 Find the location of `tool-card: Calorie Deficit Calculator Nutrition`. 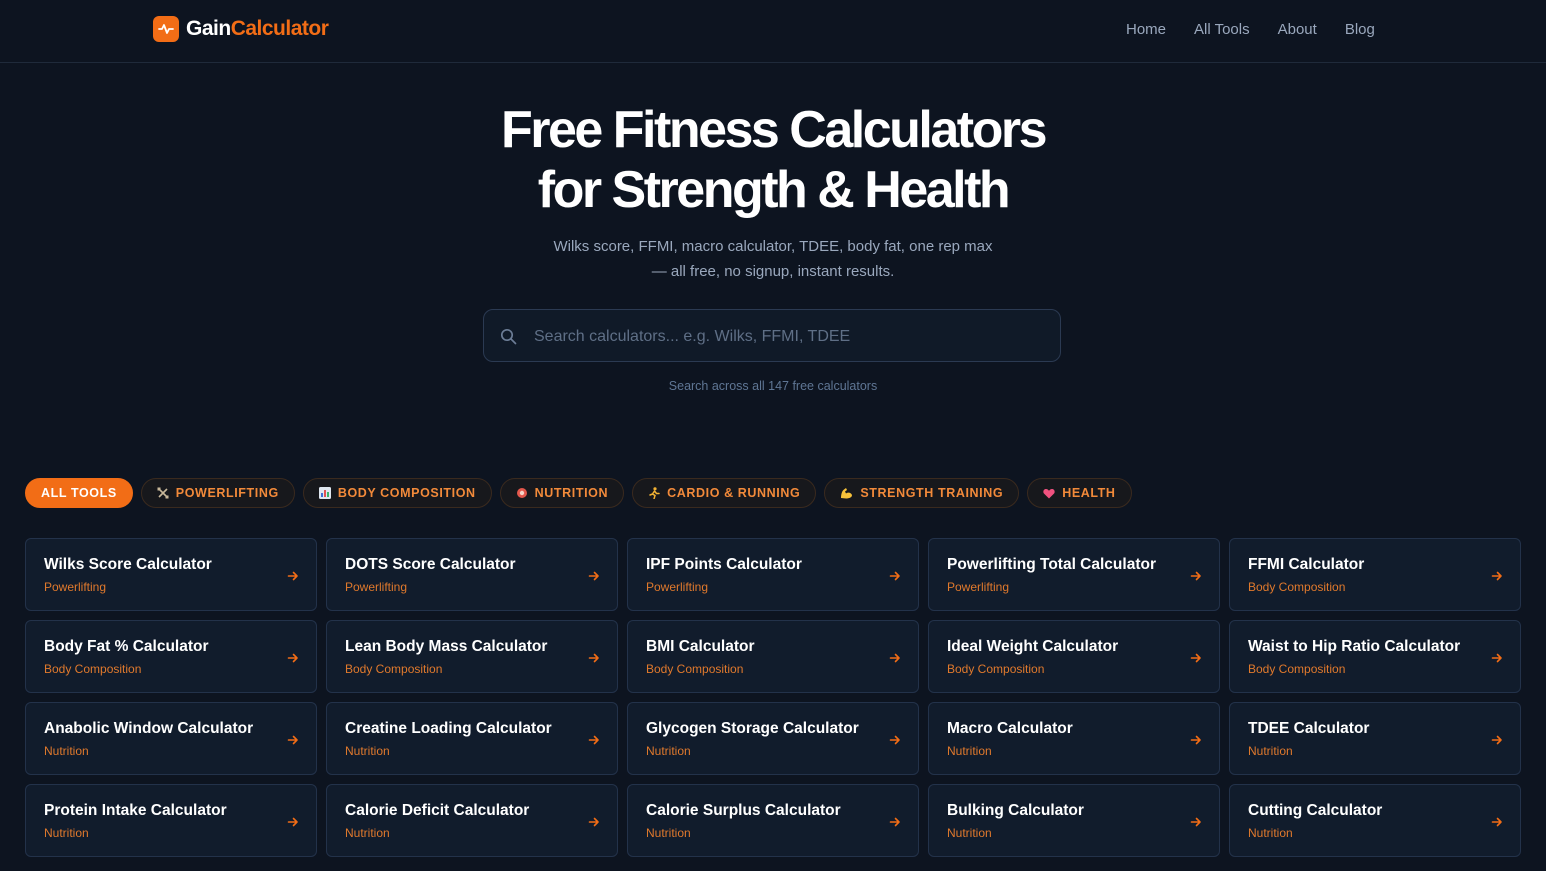

tool-card: Calorie Deficit Calculator Nutrition is located at coordinates (472, 820).